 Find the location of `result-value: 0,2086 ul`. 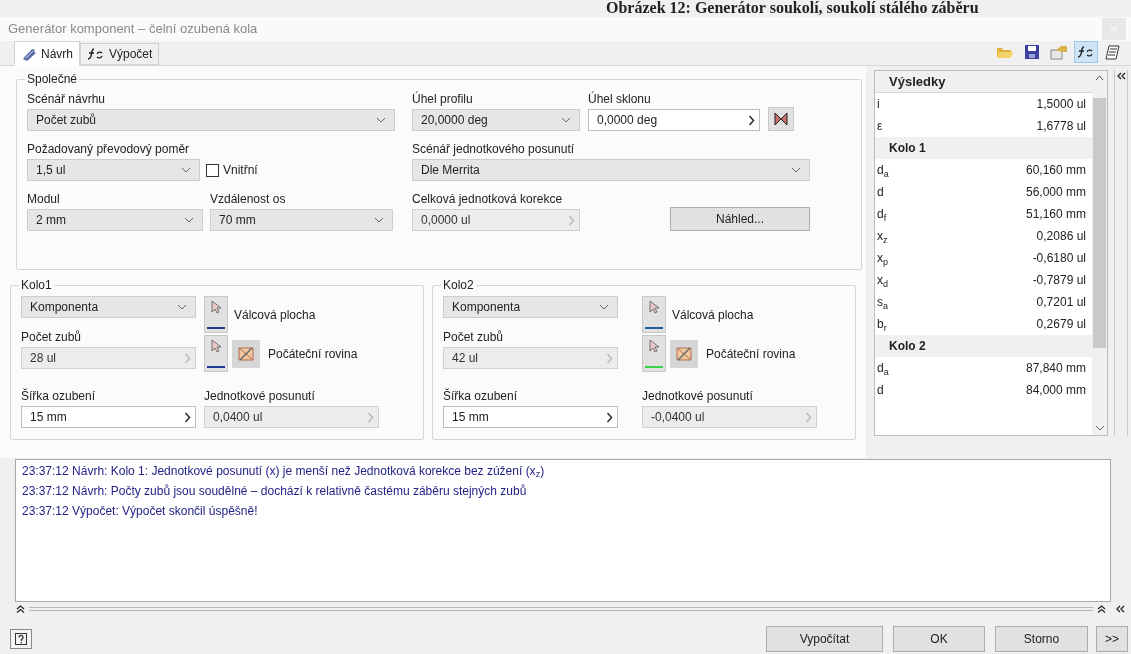

result-value: 0,2086 ul is located at coordinates (1061, 237).